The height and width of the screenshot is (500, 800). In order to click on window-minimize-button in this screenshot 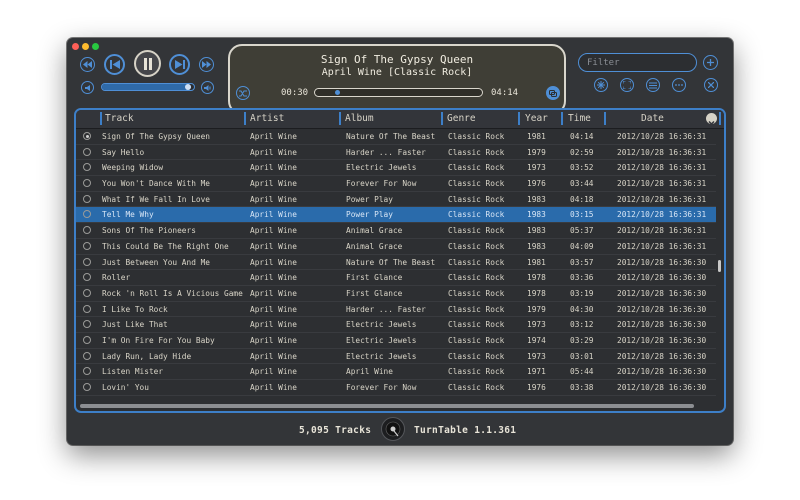, I will do `click(85, 46)`.